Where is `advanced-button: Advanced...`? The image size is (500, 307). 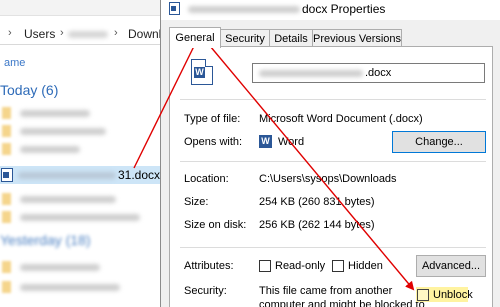
advanced-button: Advanced... is located at coordinates (451, 266).